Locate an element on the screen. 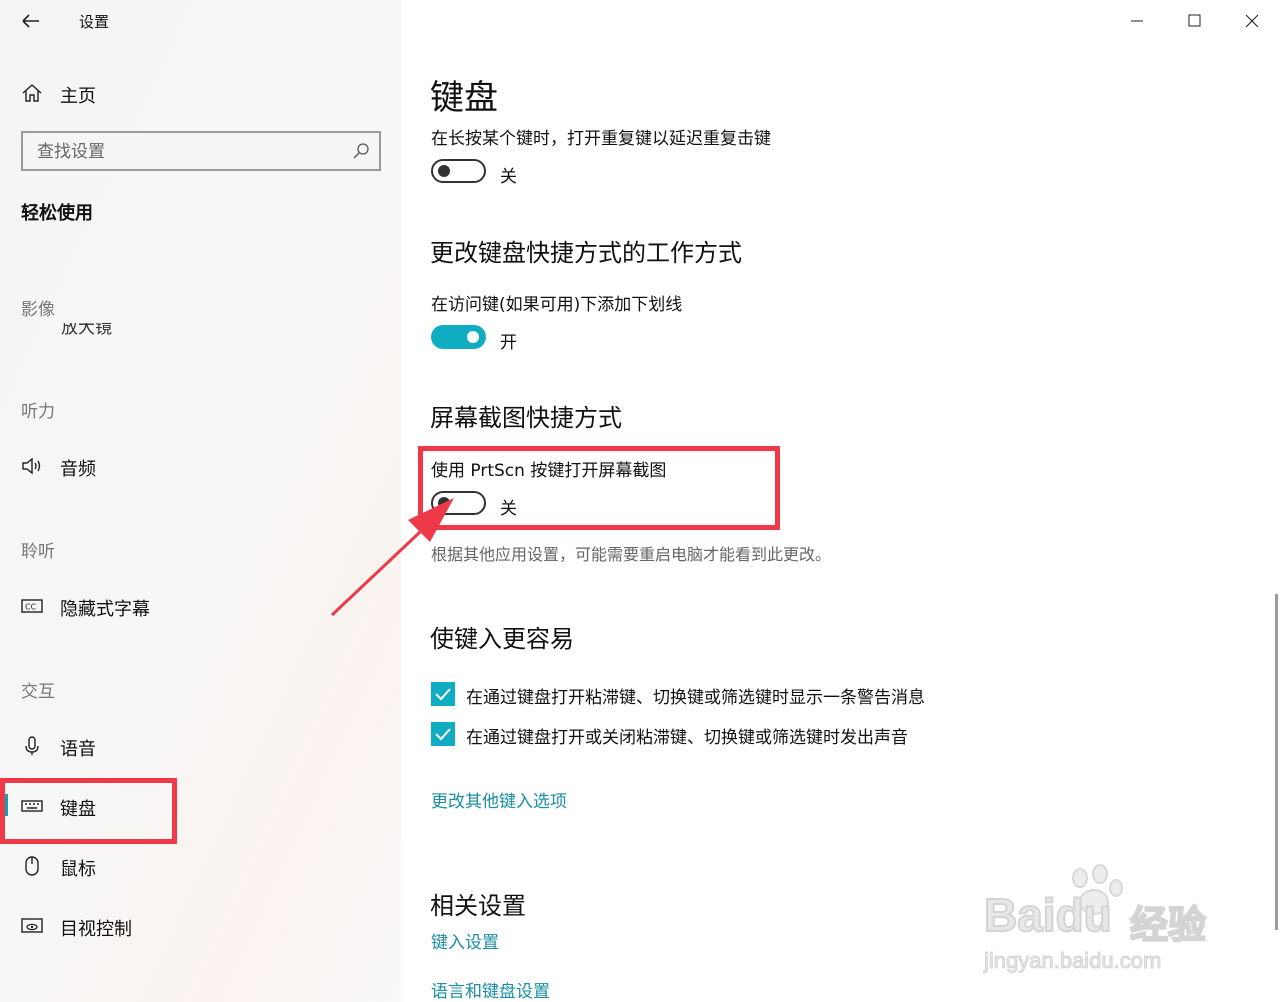 The width and height of the screenshot is (1282, 1002). baidu-watermark: Baidu 经验 jingyan.baidu.com is located at coordinates (1100, 920).